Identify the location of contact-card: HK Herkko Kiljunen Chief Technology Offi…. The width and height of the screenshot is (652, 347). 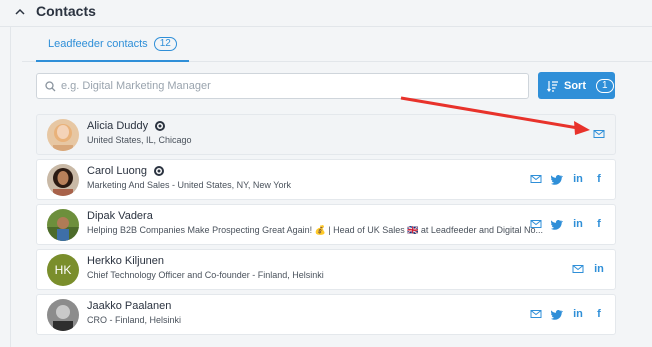
(326, 269).